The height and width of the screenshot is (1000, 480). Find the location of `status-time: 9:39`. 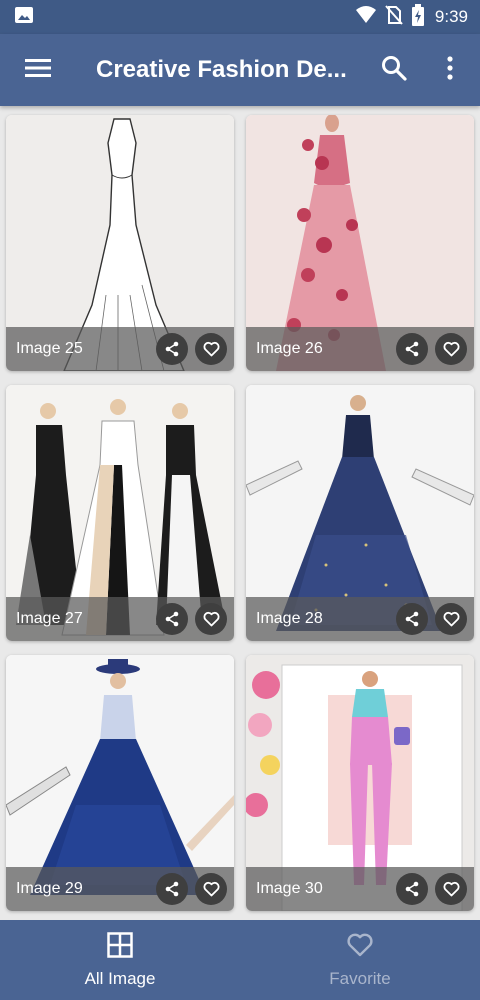

status-time: 9:39 is located at coordinates (451, 16).